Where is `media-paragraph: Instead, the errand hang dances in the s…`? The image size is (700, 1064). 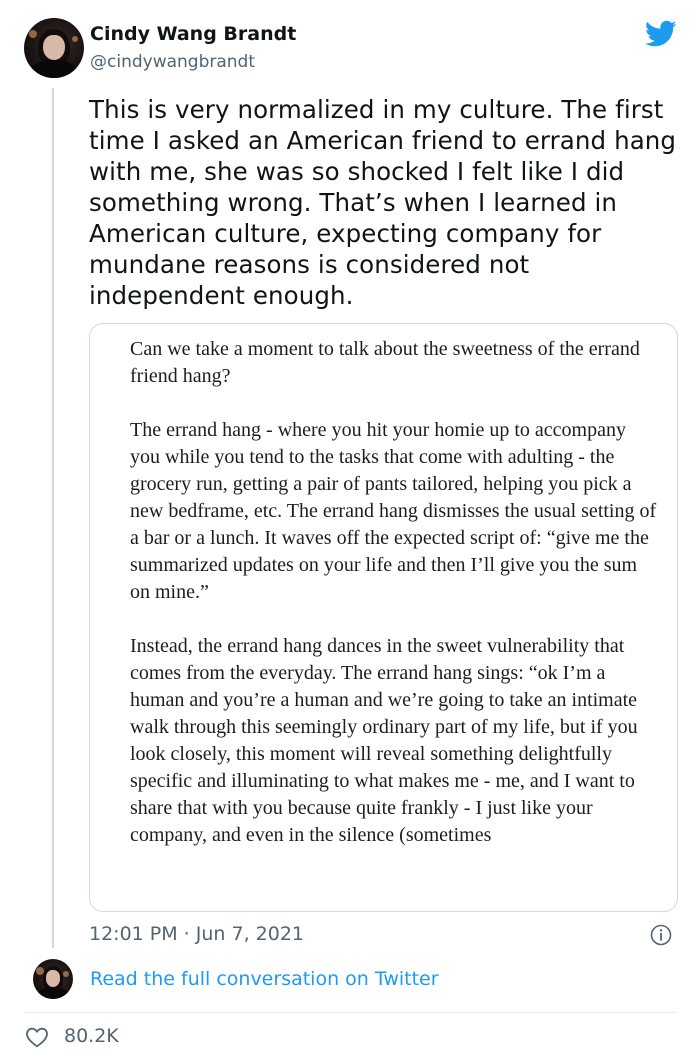 media-paragraph: Instead, the errand hang dances in the s… is located at coordinates (384, 740).